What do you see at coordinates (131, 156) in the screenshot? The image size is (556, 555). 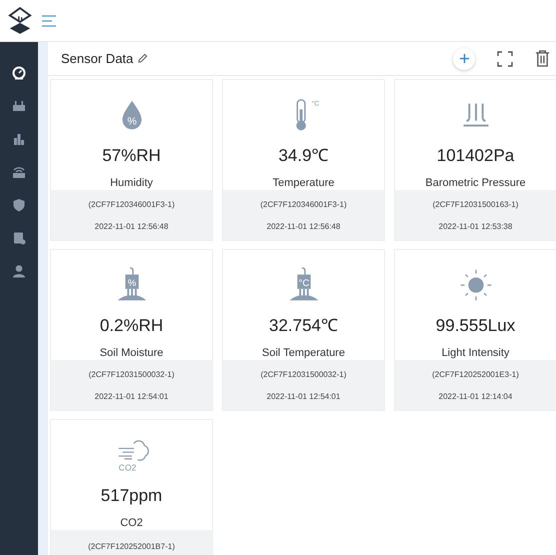 I see `sensor-value: 57%RH` at bounding box center [131, 156].